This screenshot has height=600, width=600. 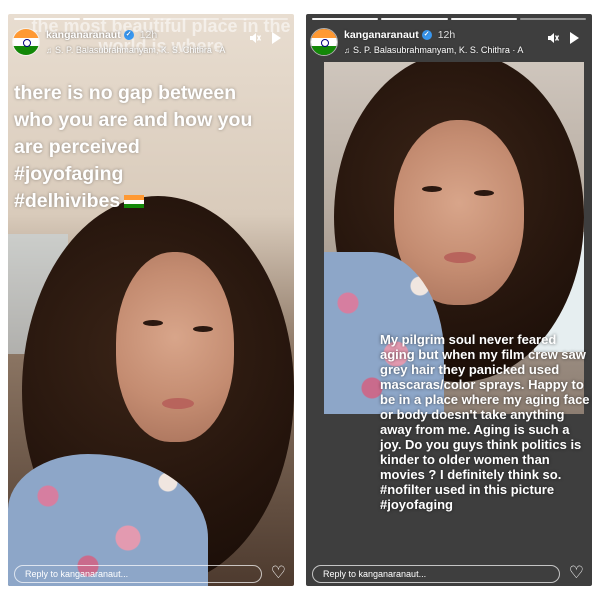 What do you see at coordinates (77, 147) in the screenshot?
I see `text-line: are perceived` at bounding box center [77, 147].